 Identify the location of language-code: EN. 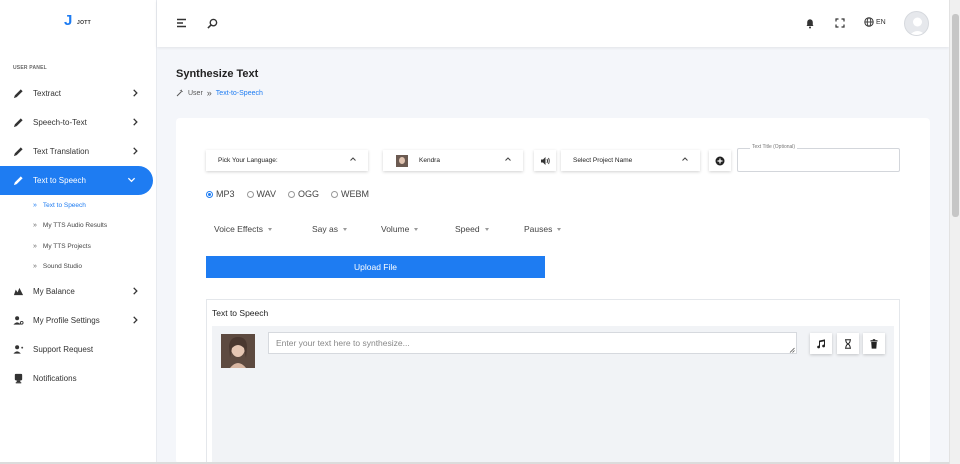
(881, 22).